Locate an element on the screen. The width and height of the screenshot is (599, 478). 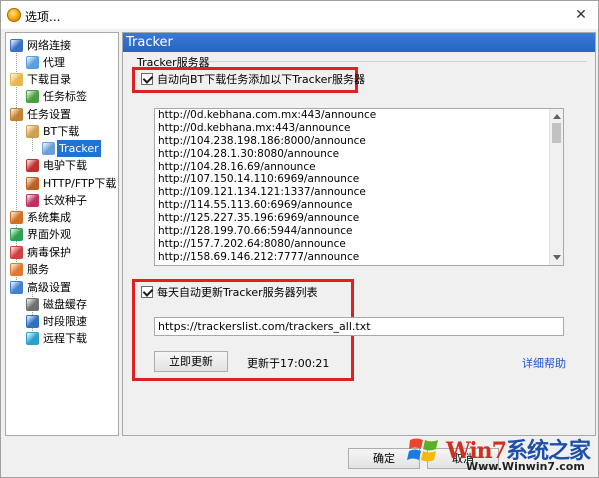
site-watermark: Win7系统之家 Www.Winwin7.com is located at coordinates (501, 453).